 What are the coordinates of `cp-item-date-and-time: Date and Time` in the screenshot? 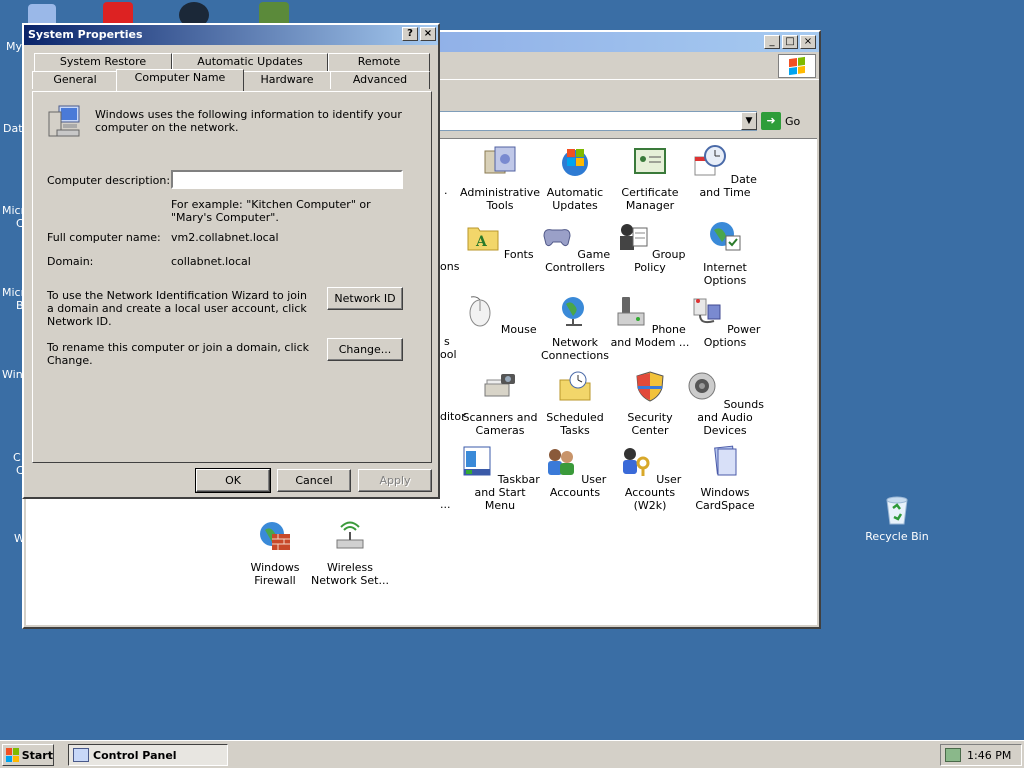 It's located at (725, 172).